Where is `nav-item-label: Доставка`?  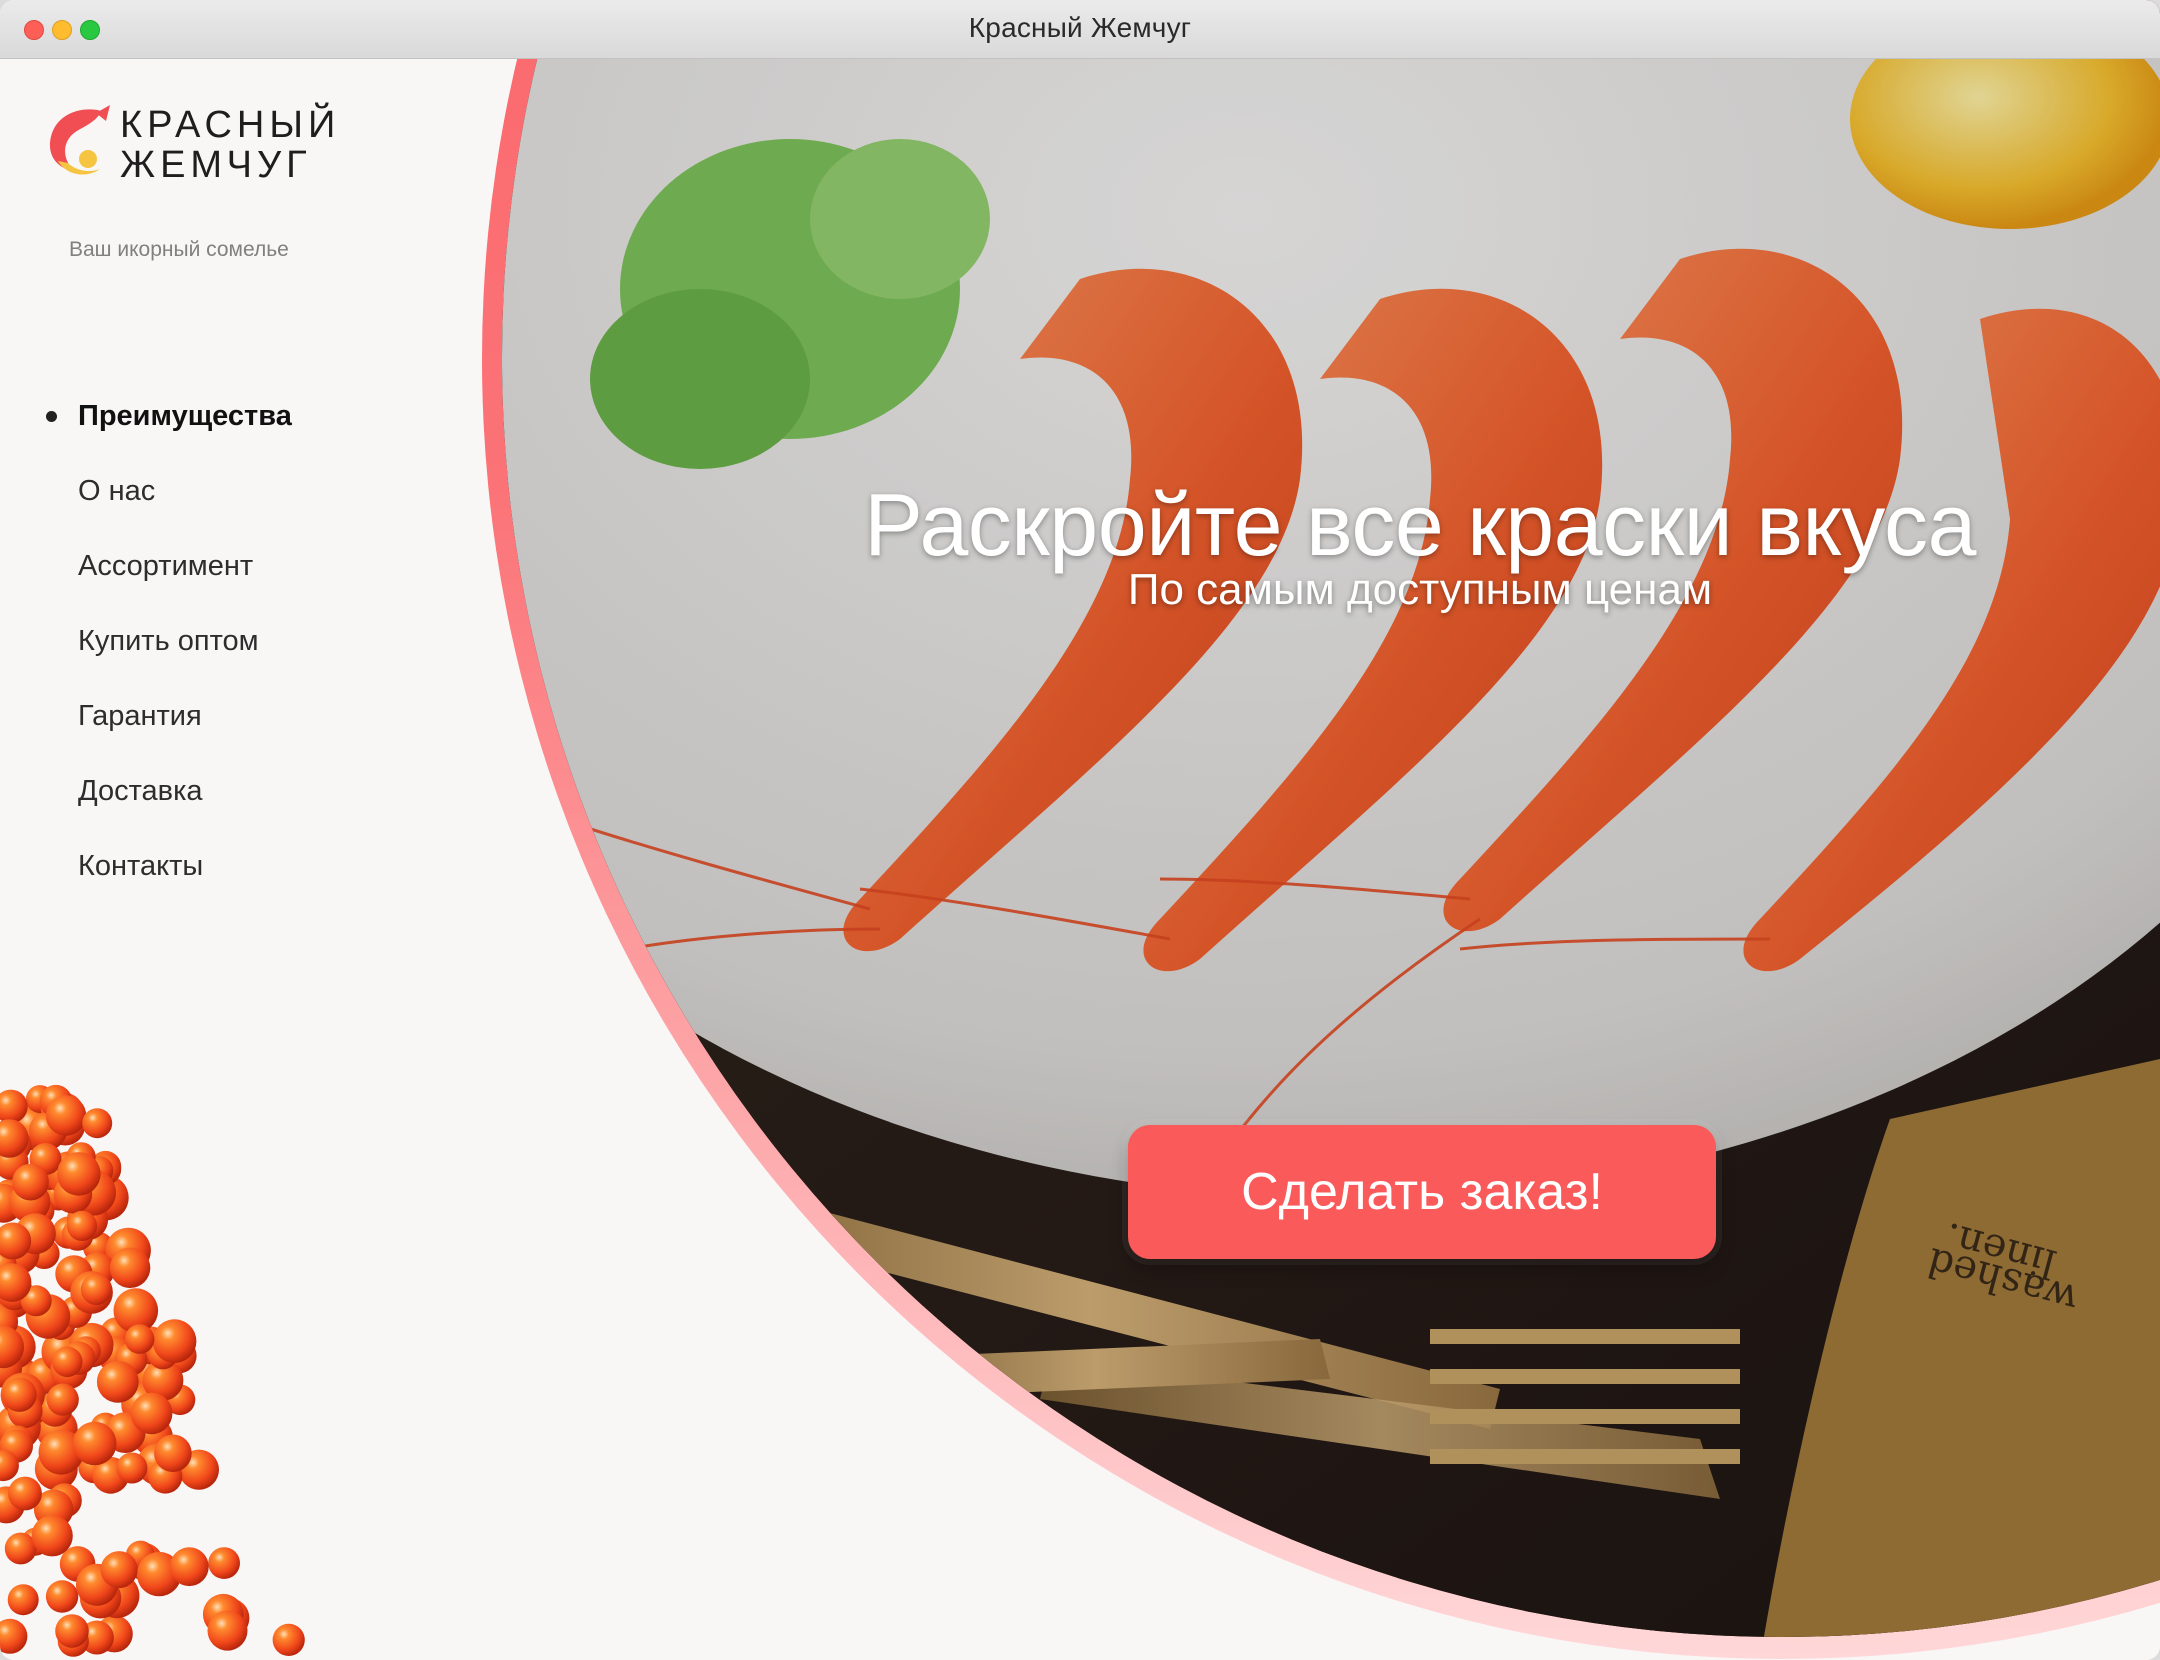 nav-item-label: Доставка is located at coordinates (140, 791).